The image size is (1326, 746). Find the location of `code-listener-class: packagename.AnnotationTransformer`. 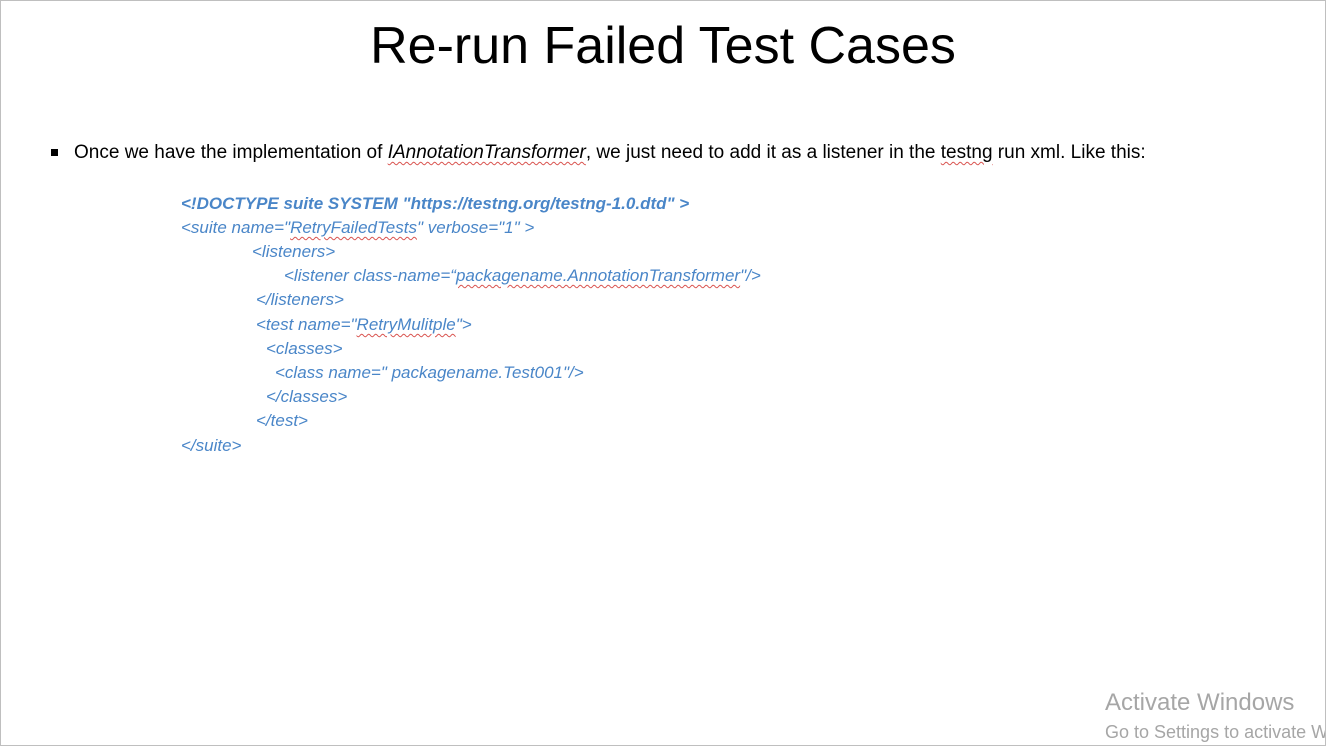

code-listener-class: packagename.AnnotationTransformer is located at coordinates (598, 275).